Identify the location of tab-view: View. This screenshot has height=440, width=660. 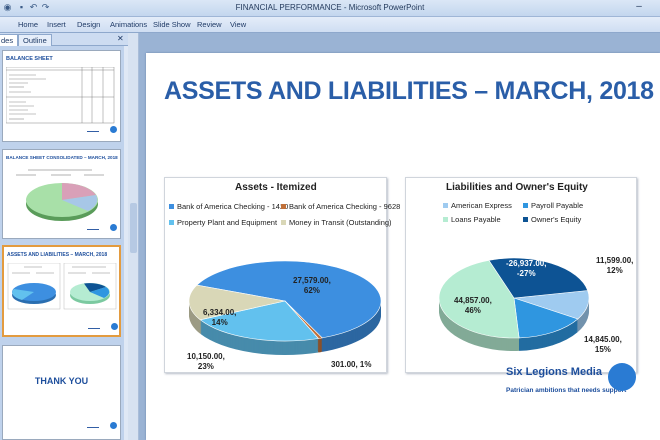
(238, 24).